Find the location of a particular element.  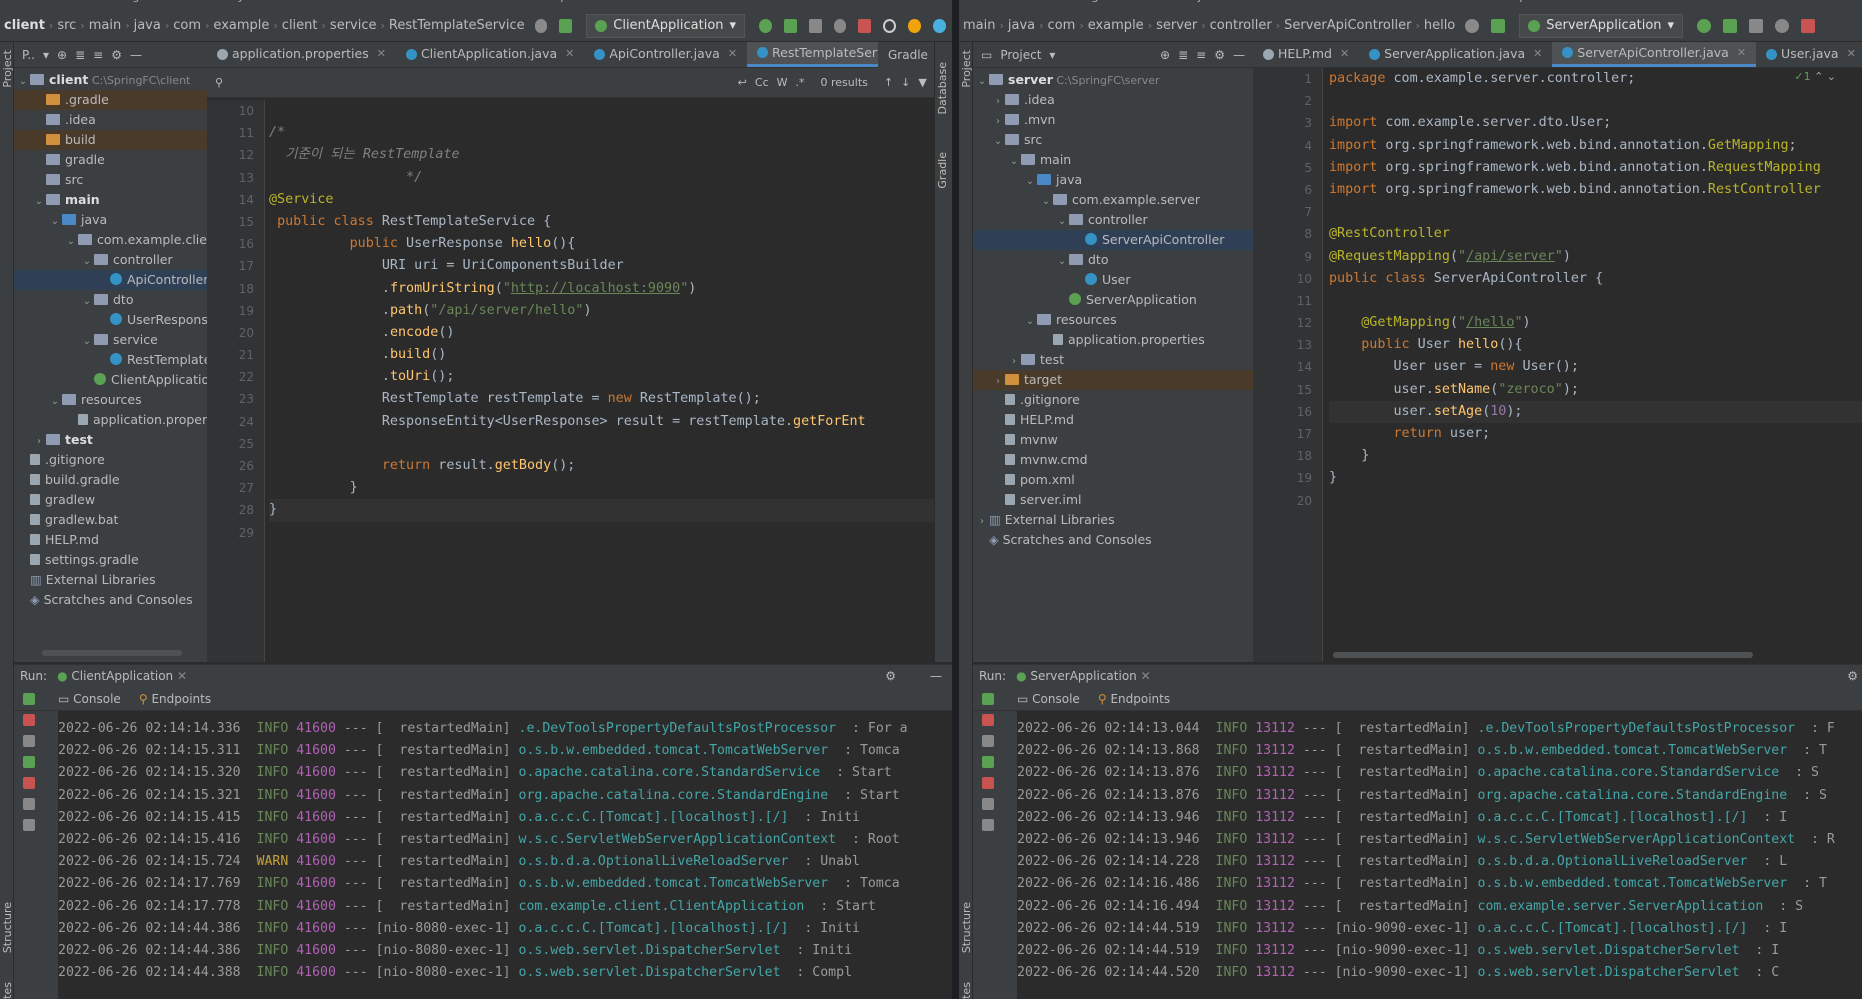

breadcrumb-item: example is located at coordinates (1116, 25).